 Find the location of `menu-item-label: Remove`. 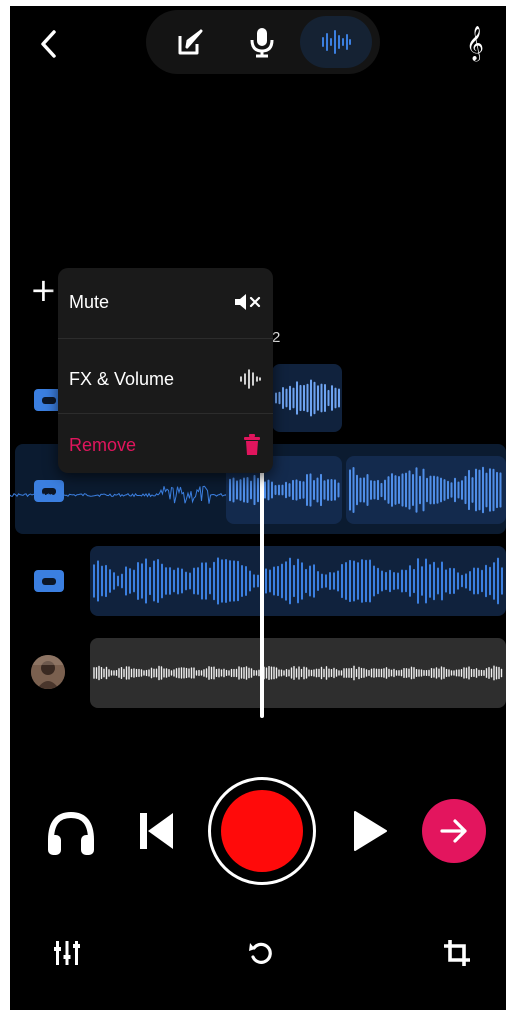

menu-item-label: Remove is located at coordinates (103, 444).